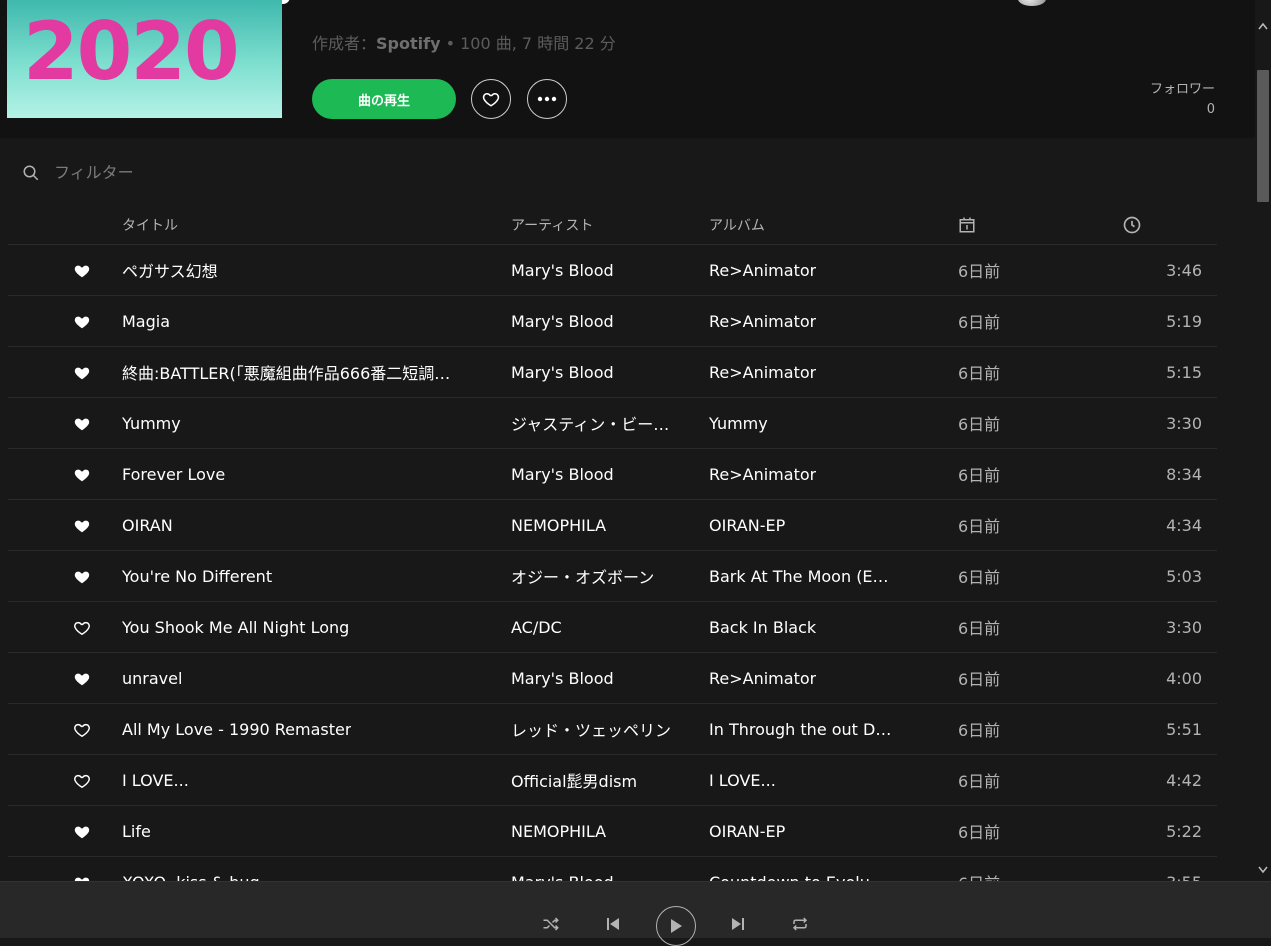 The image size is (1271, 946). I want to click on track-album: Back In Black, so click(804, 627).